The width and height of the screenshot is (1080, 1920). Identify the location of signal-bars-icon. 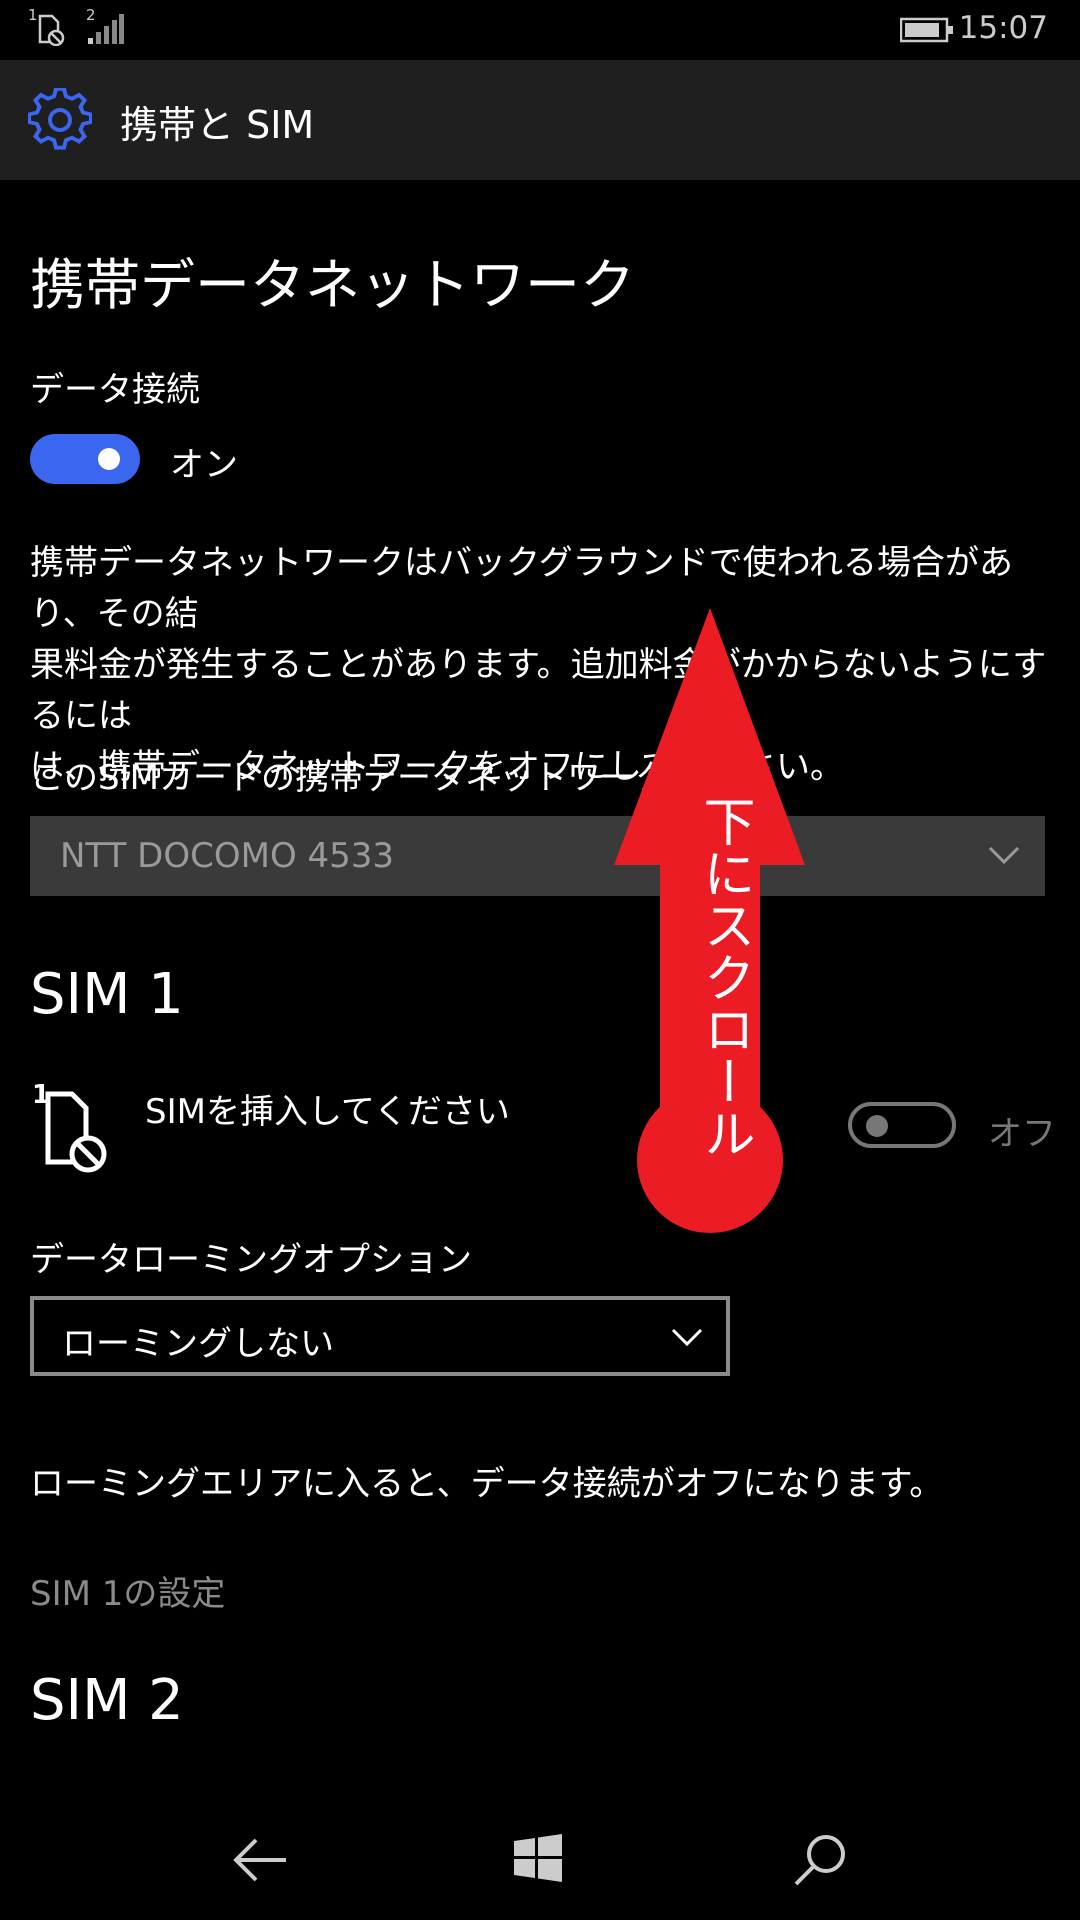
(106, 29).